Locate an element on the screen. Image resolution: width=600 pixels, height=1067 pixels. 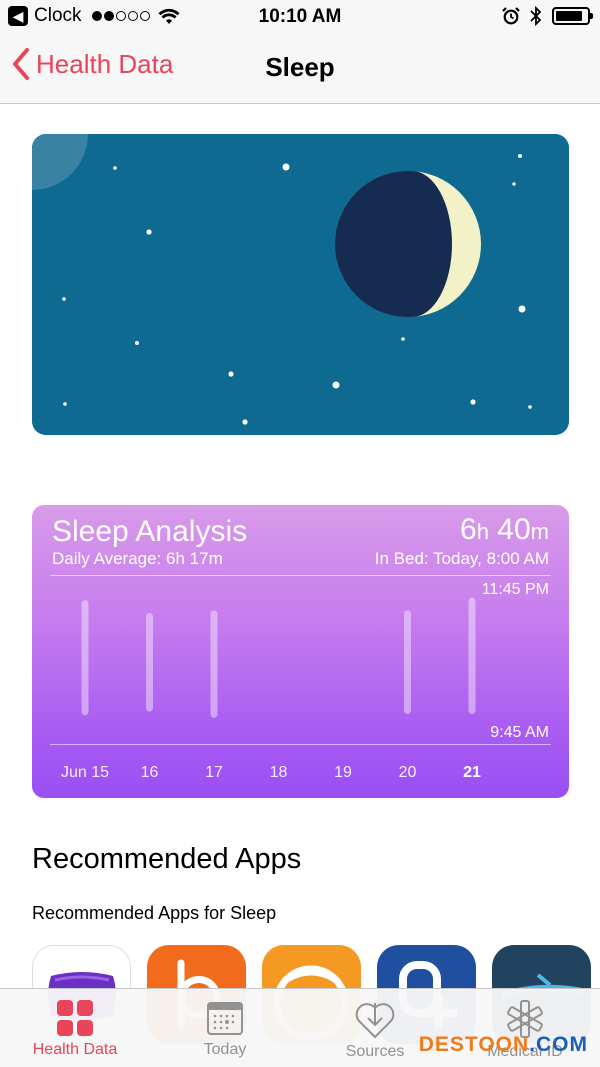
watermark-prefix: DESTOON is located at coordinates (474, 1044).